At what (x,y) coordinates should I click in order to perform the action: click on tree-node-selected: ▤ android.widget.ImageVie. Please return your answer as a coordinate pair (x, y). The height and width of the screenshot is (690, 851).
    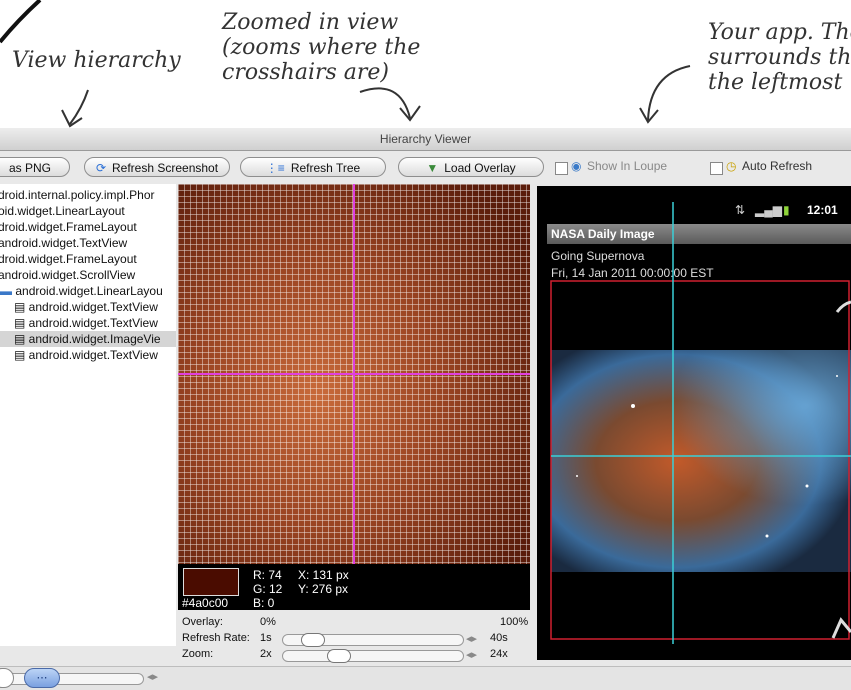
    Looking at the image, I should click on (88, 339).